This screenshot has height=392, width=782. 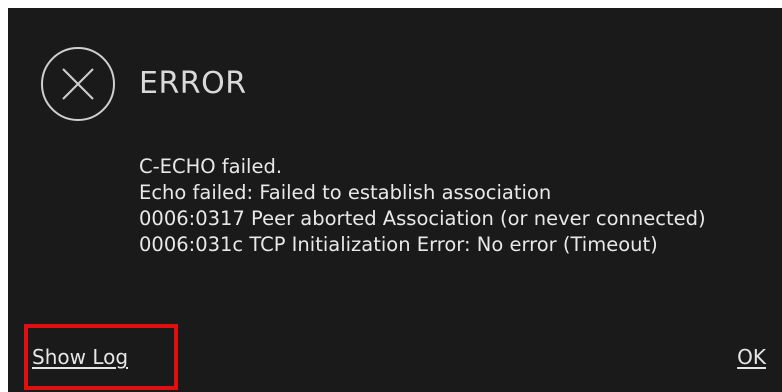 I want to click on show-log-link: Show Log, so click(x=80, y=357).